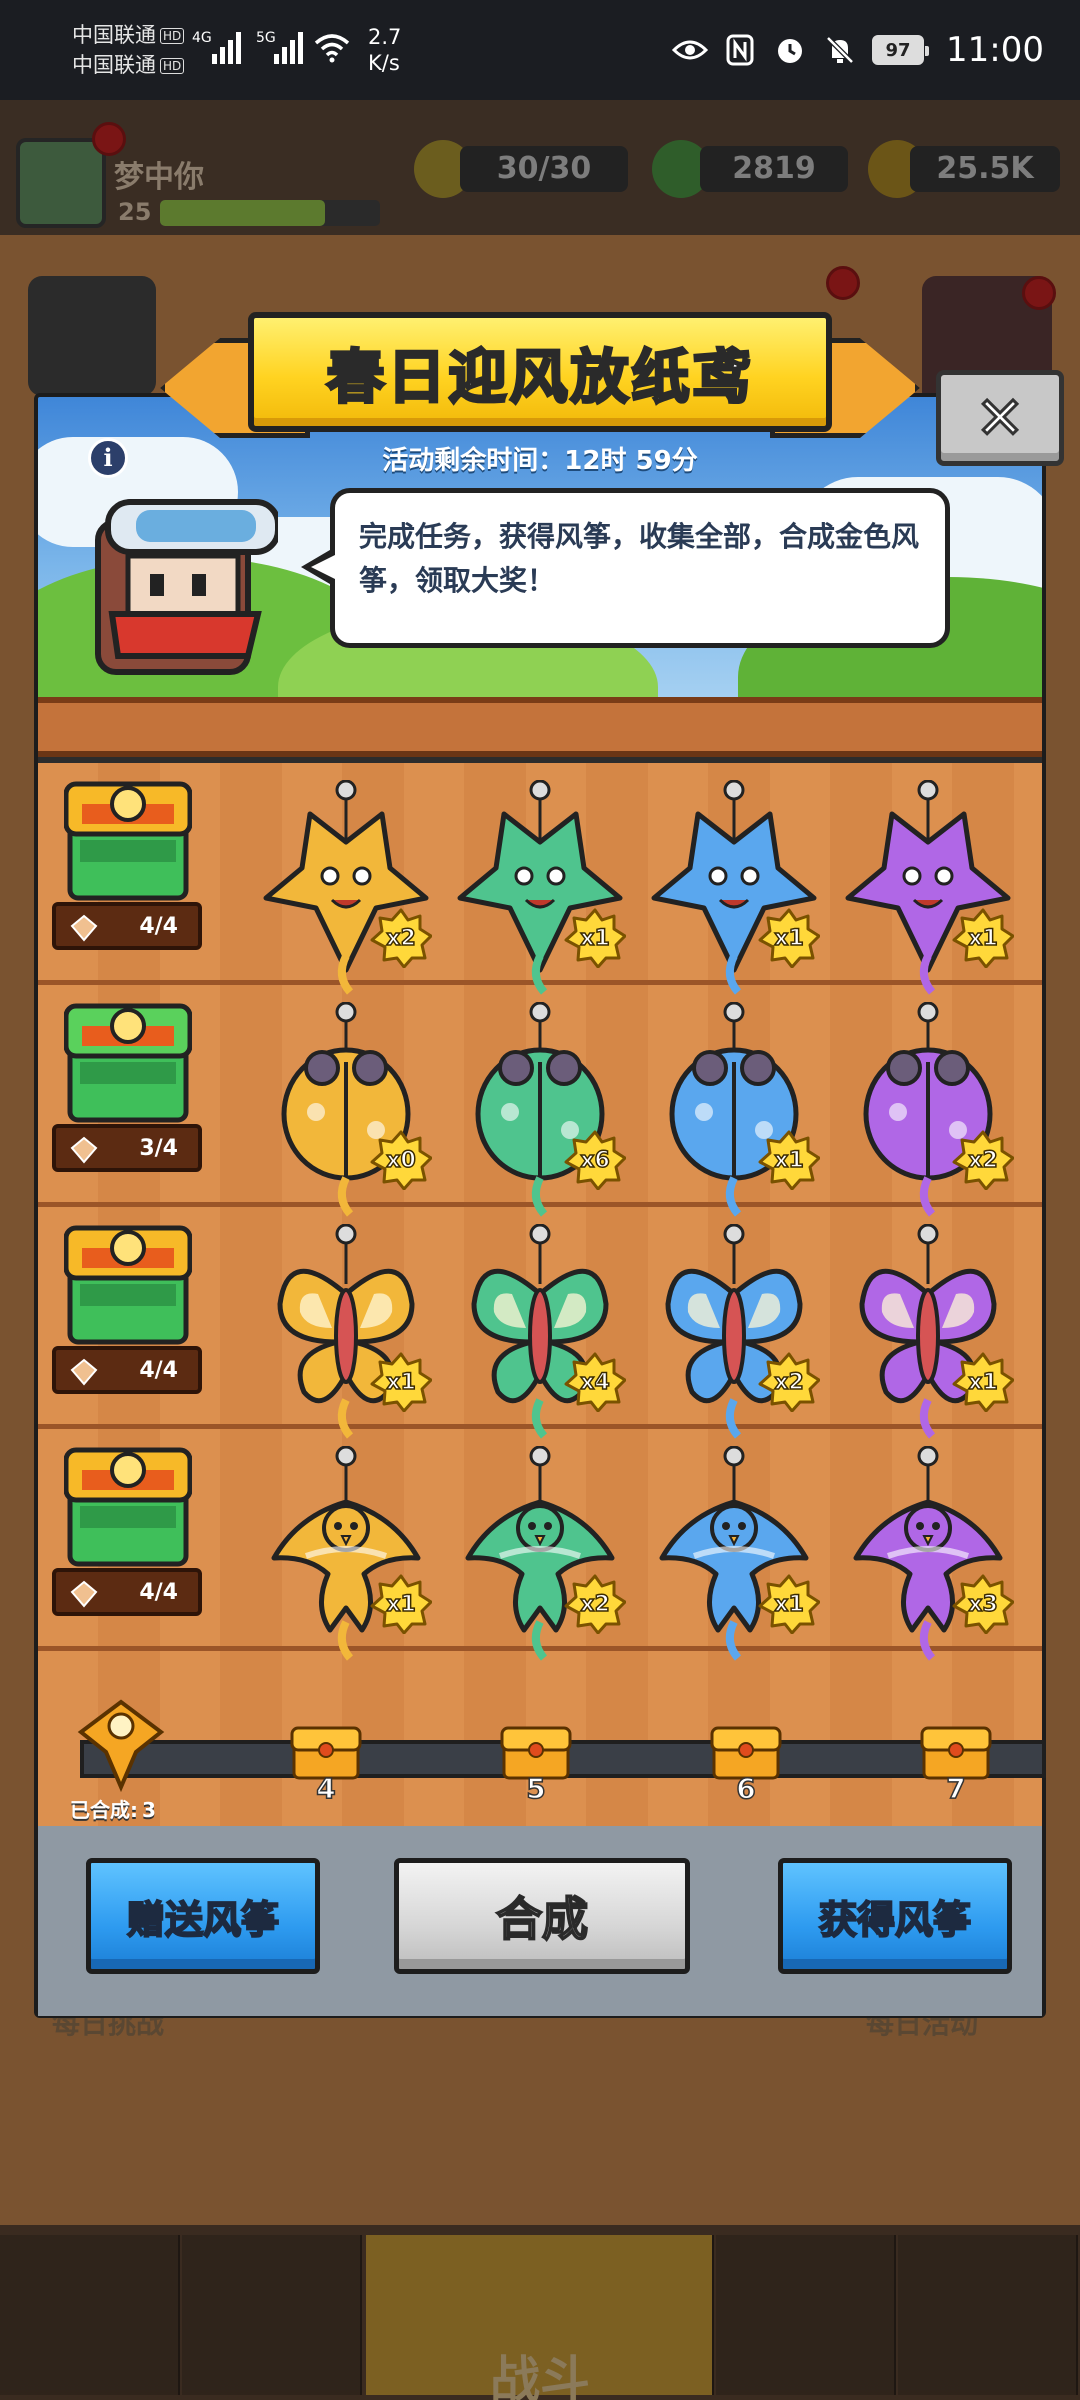  I want to click on row-reward-chest: 3/4, so click(127, 1089).